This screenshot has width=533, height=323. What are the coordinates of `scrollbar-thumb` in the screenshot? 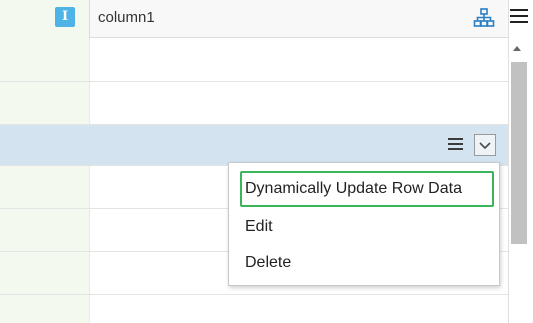 It's located at (519, 153).